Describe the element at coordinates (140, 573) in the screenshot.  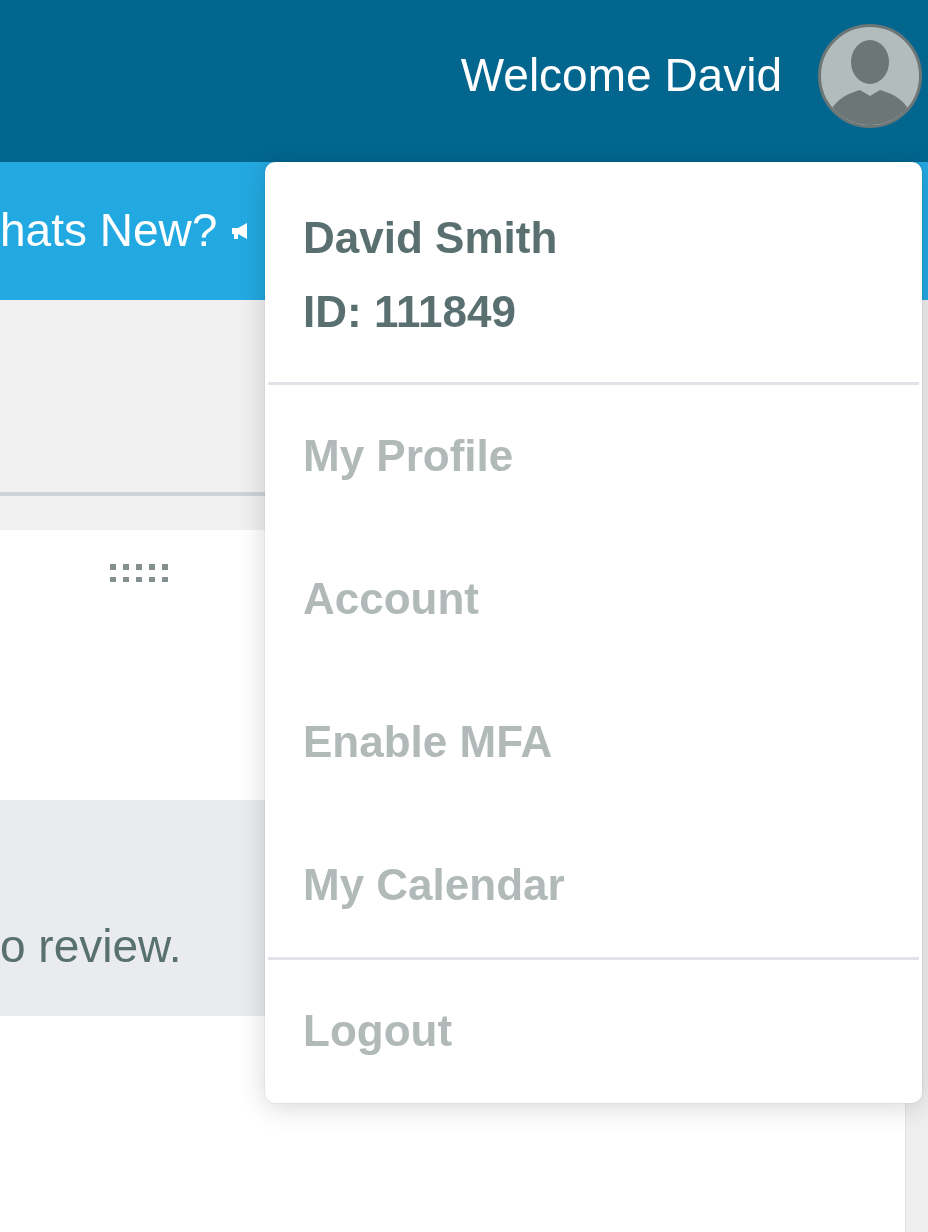
I see `drag-handle-icon` at that location.